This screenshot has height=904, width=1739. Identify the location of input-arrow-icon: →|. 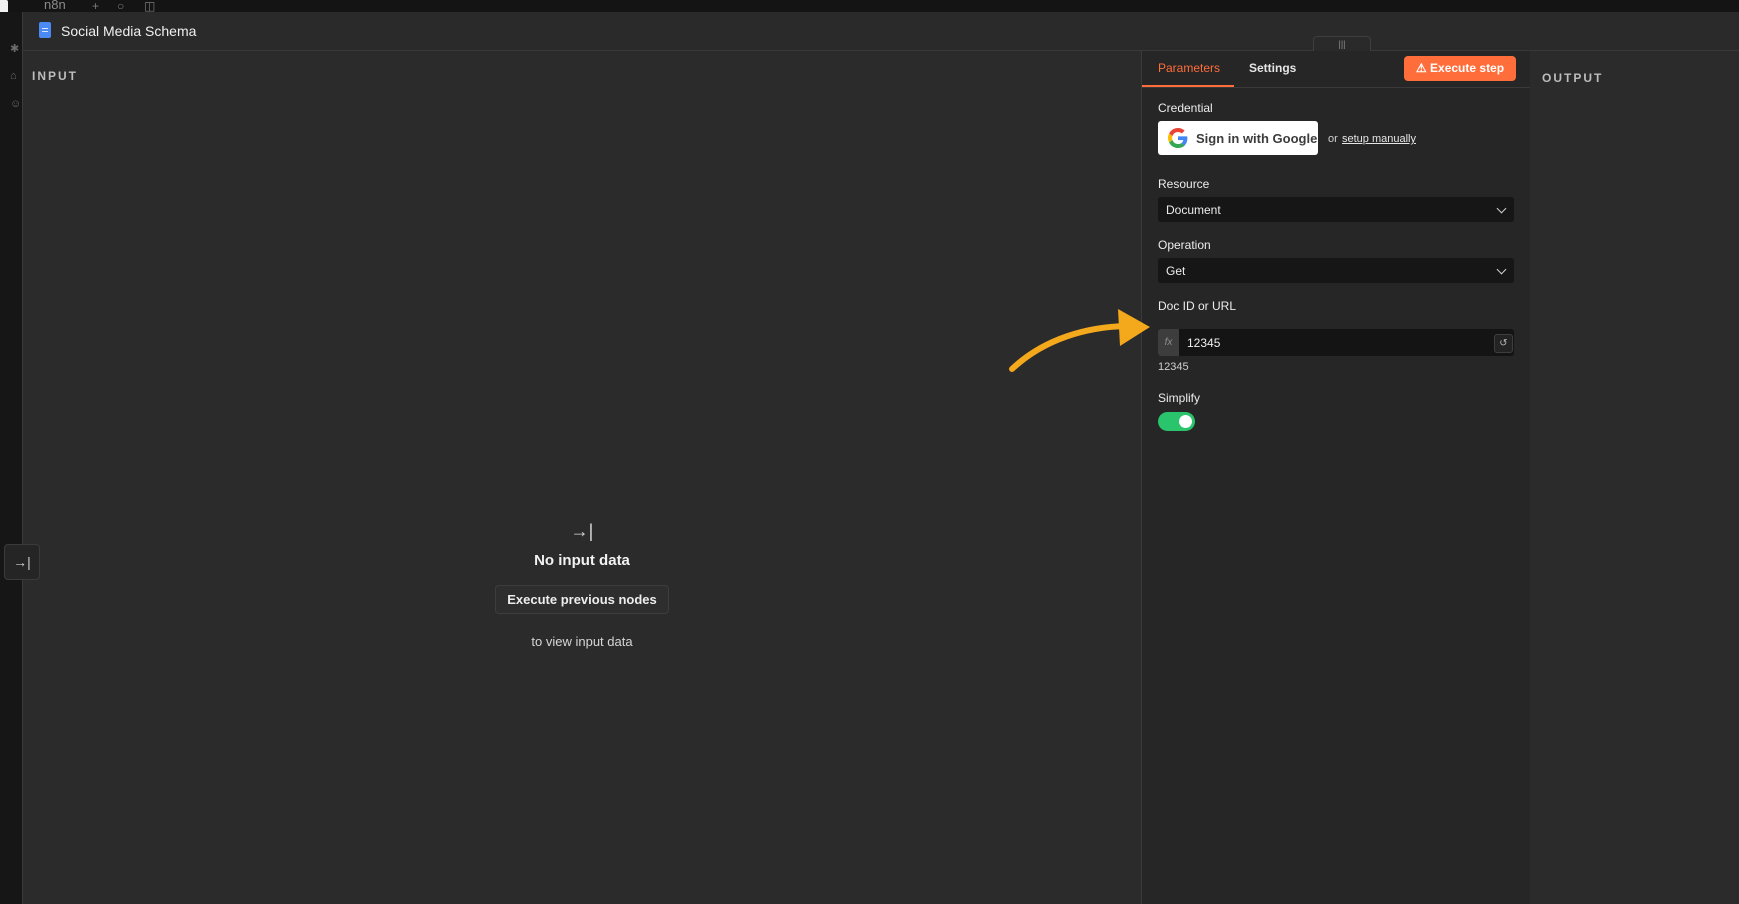
(582, 531).